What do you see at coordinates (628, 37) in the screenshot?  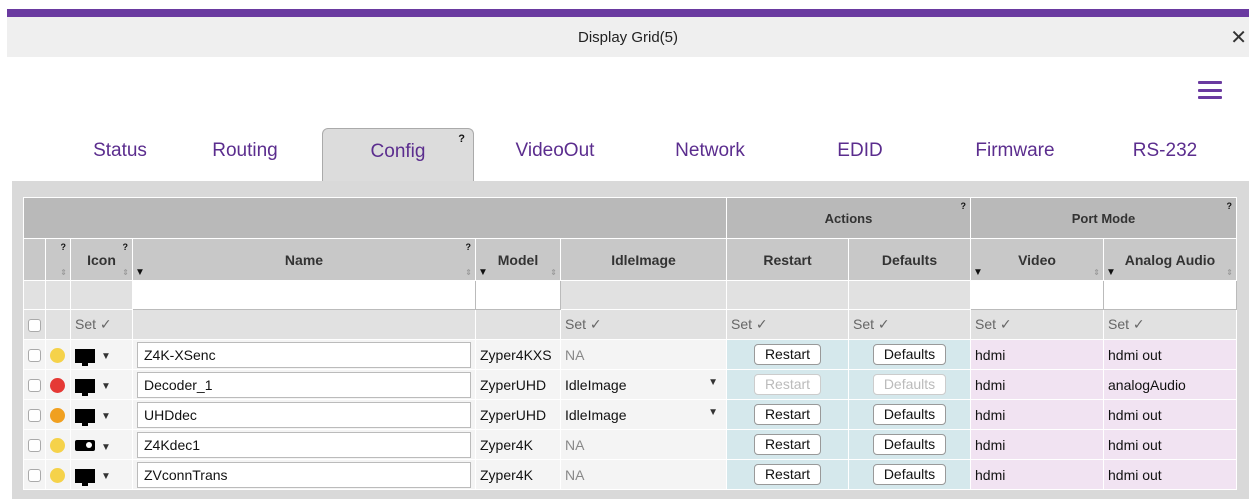 I see `window-titlebar: Display Grid(5) ✕` at bounding box center [628, 37].